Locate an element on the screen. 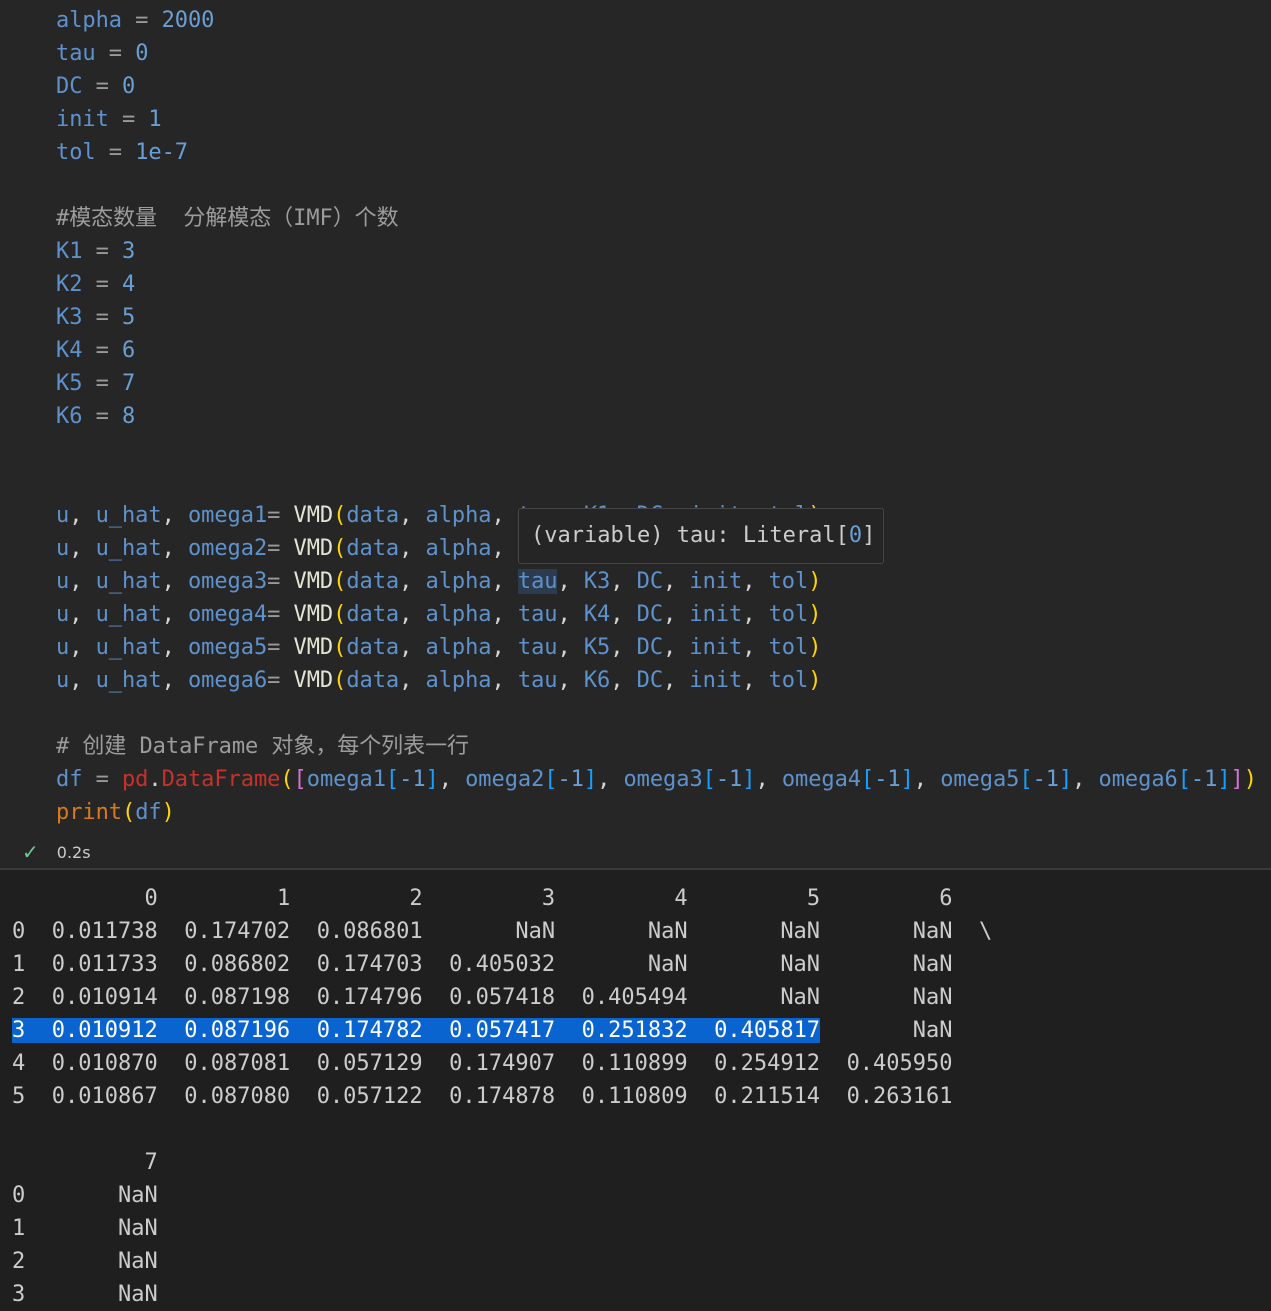 The width and height of the screenshot is (1271, 1311). cell-value: 0.057129 is located at coordinates (369, 1063).